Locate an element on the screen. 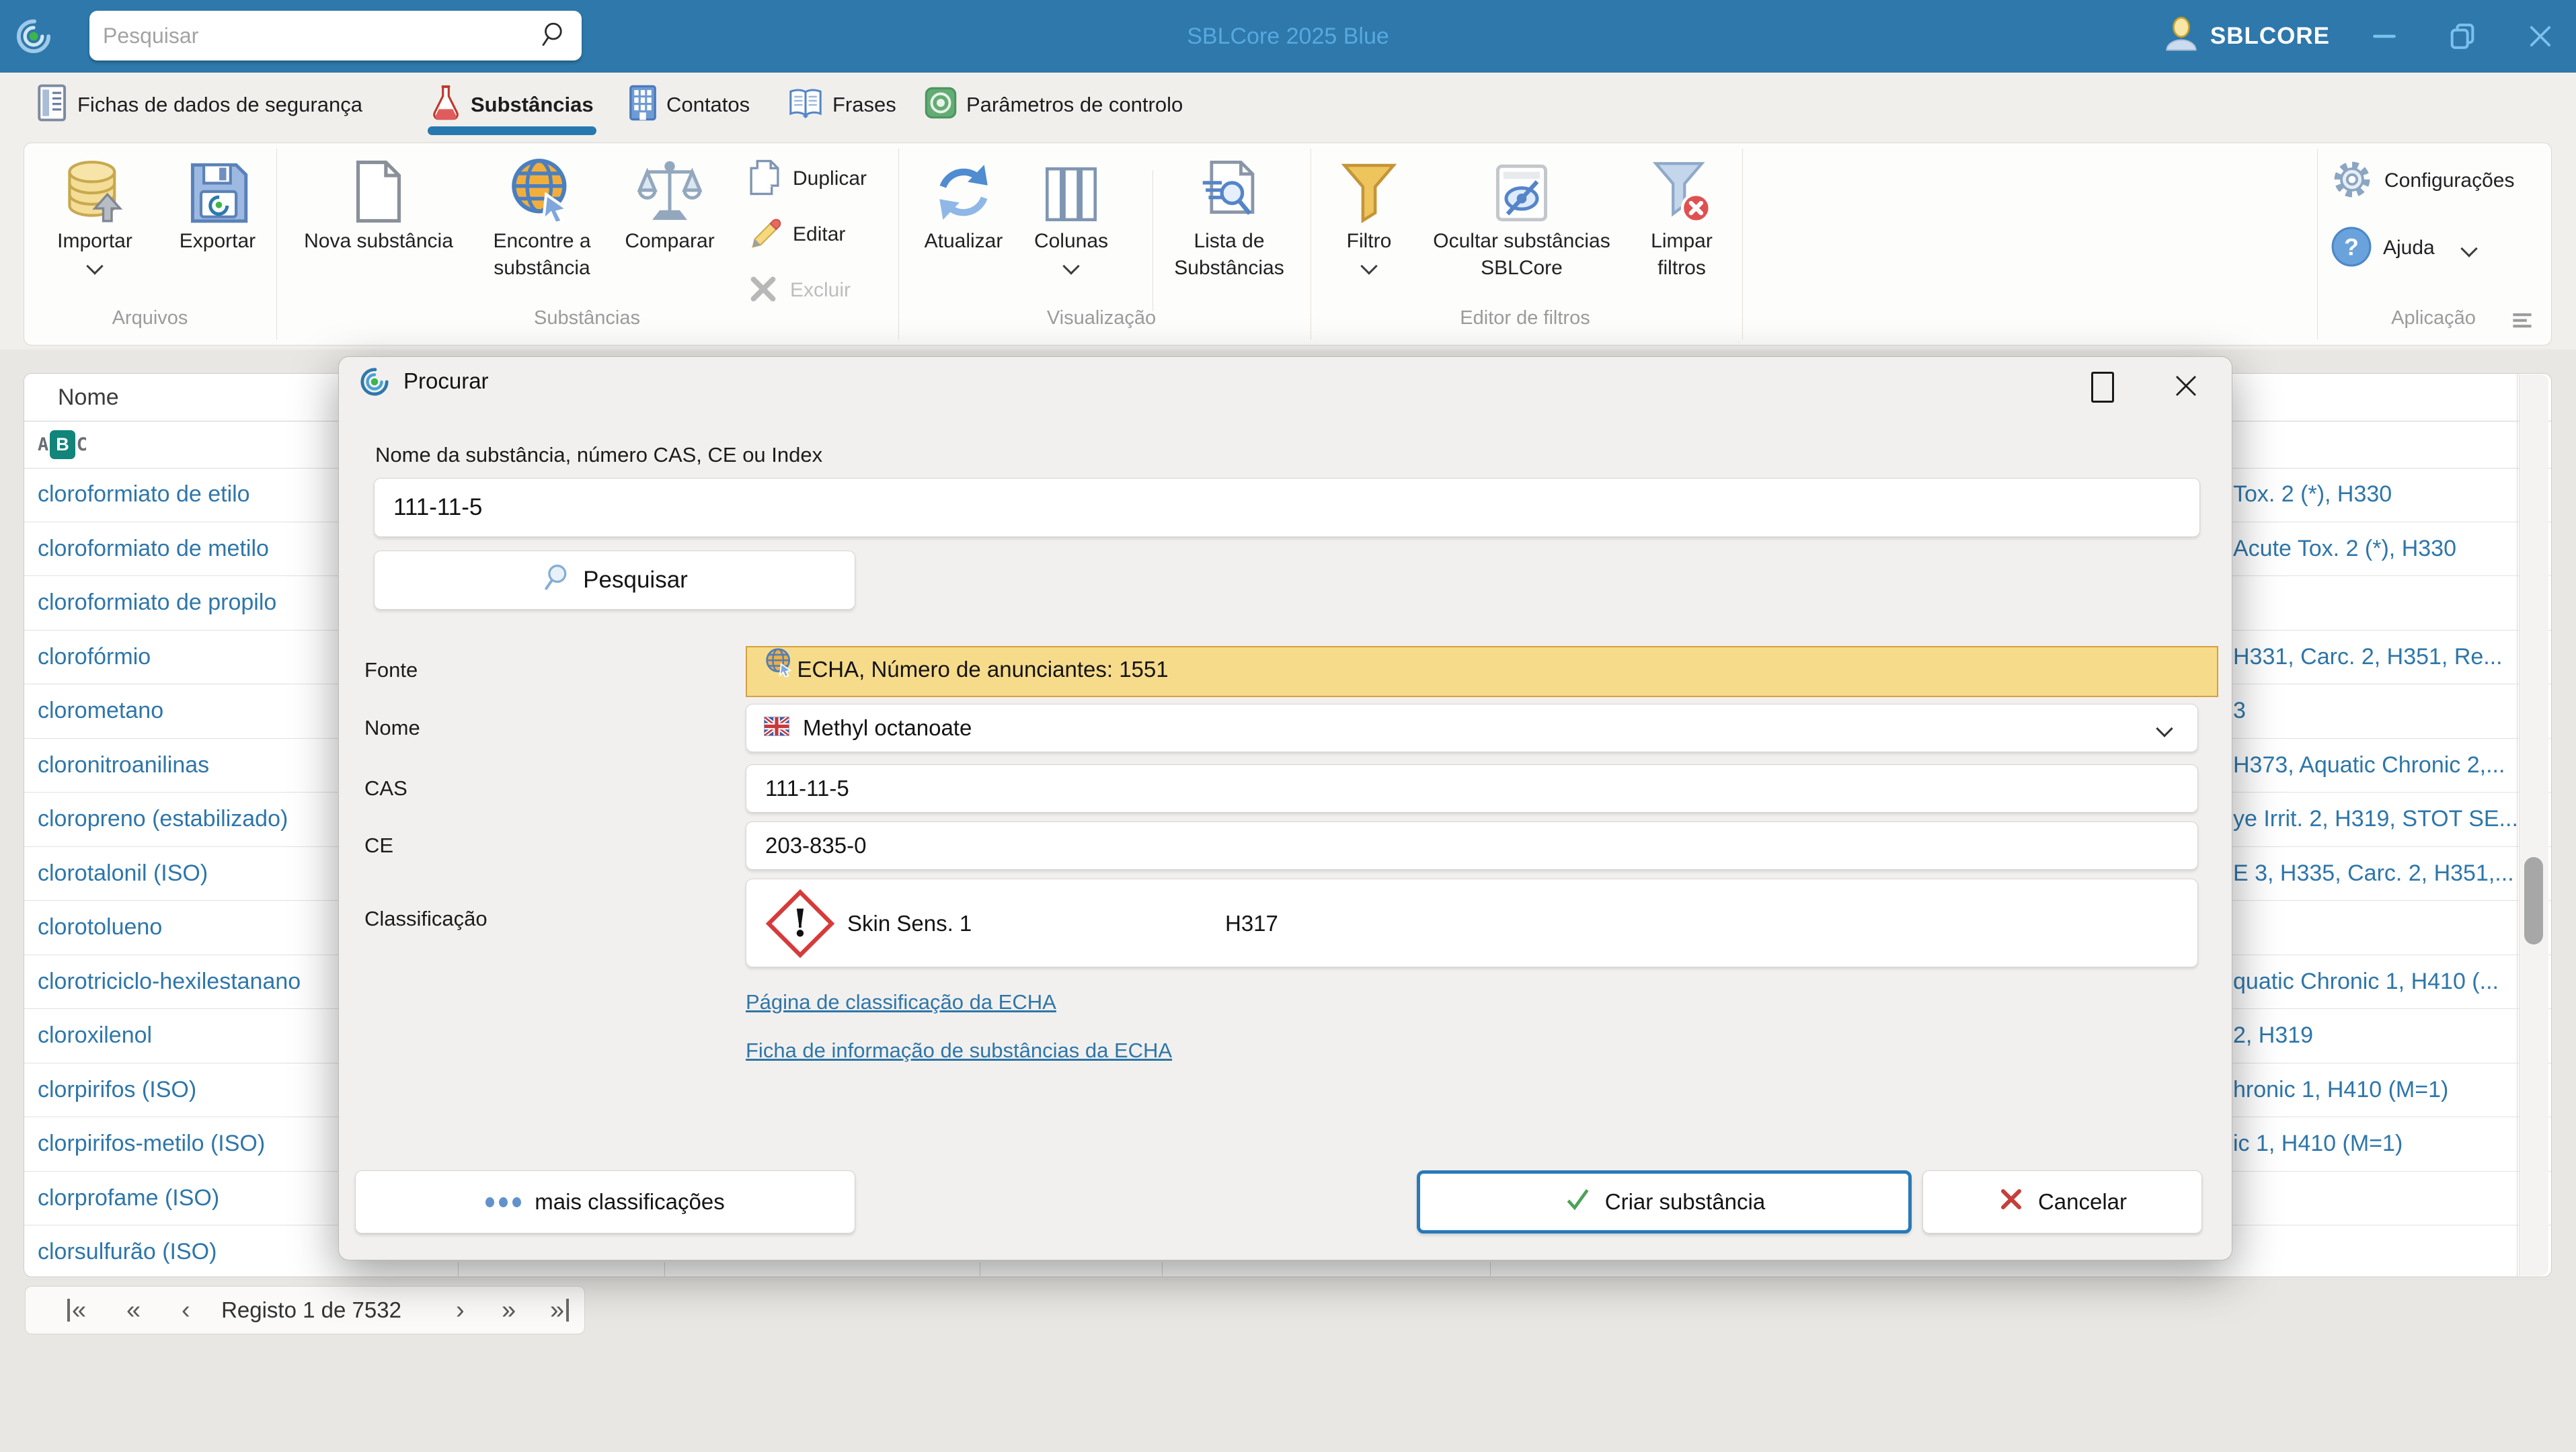  criar-substancia-button: Criar substância is located at coordinates (1665, 1202).